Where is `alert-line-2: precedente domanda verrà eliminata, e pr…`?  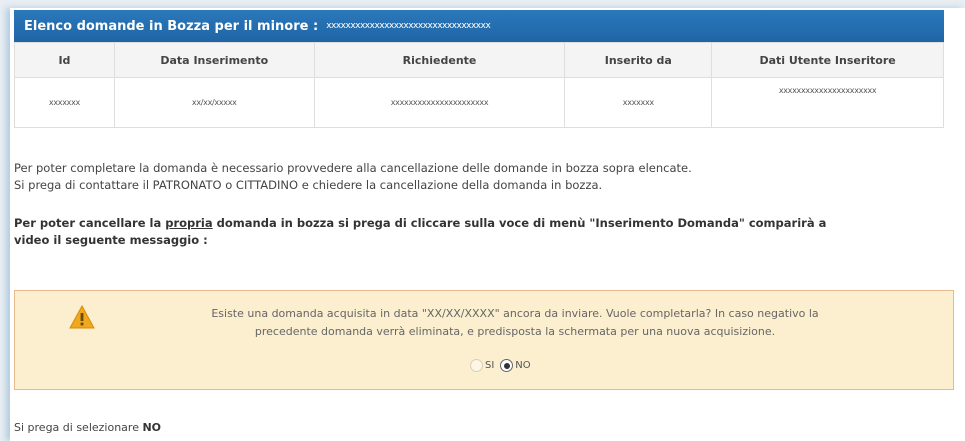
alert-line-2: precedente domanda verrà eliminata, e pr… is located at coordinates (515, 331).